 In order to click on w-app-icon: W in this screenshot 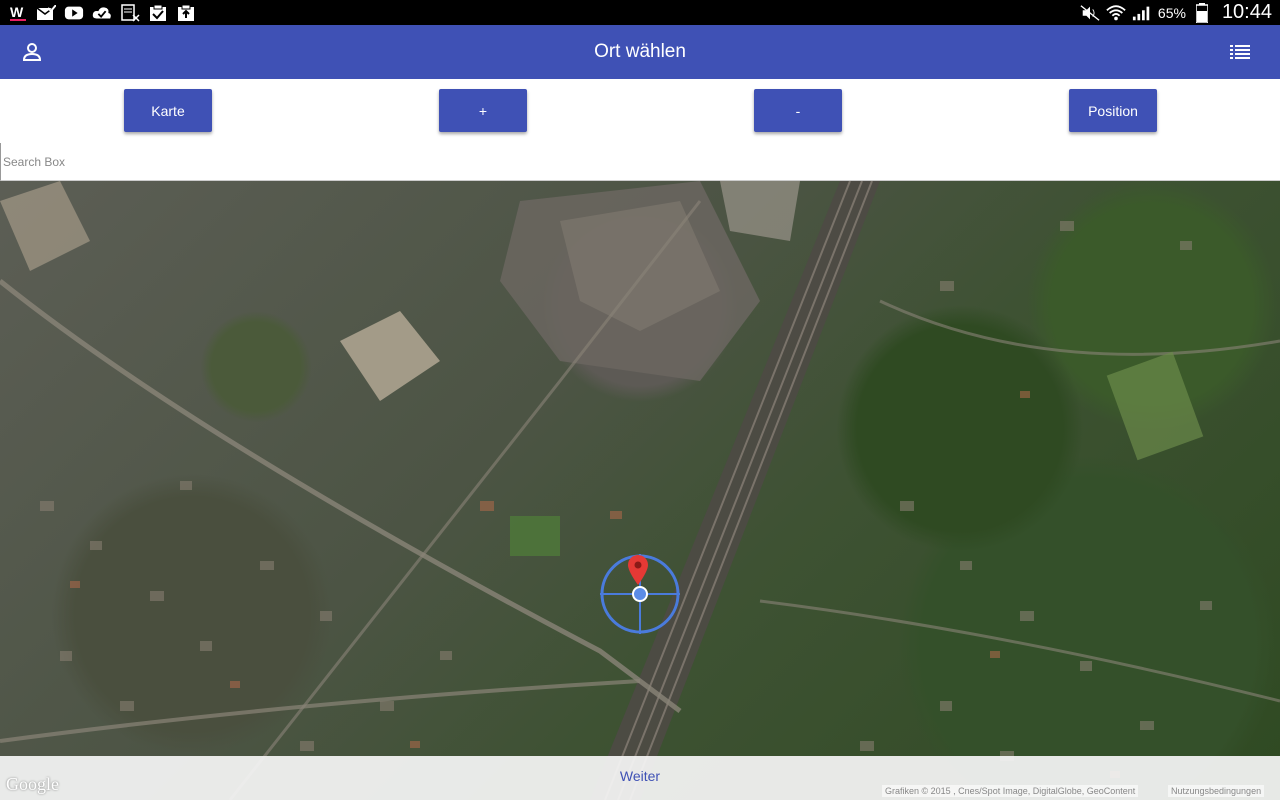, I will do `click(18, 13)`.